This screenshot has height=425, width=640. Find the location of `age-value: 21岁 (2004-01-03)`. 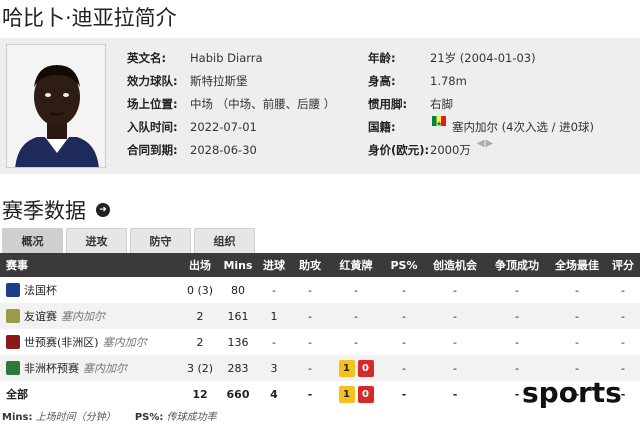

age-value: 21岁 (2004-01-03) is located at coordinates (483, 58).